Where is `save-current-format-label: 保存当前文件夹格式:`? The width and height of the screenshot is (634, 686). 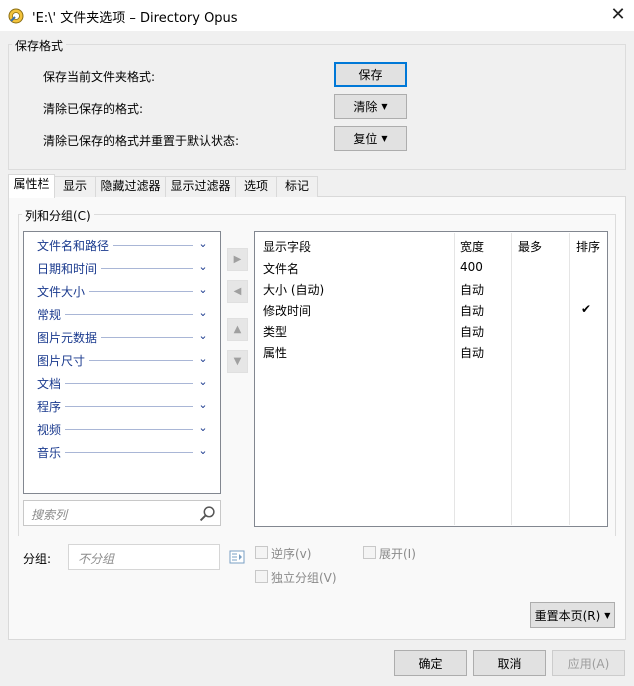 save-current-format-label: 保存当前文件夹格式: is located at coordinates (99, 77).